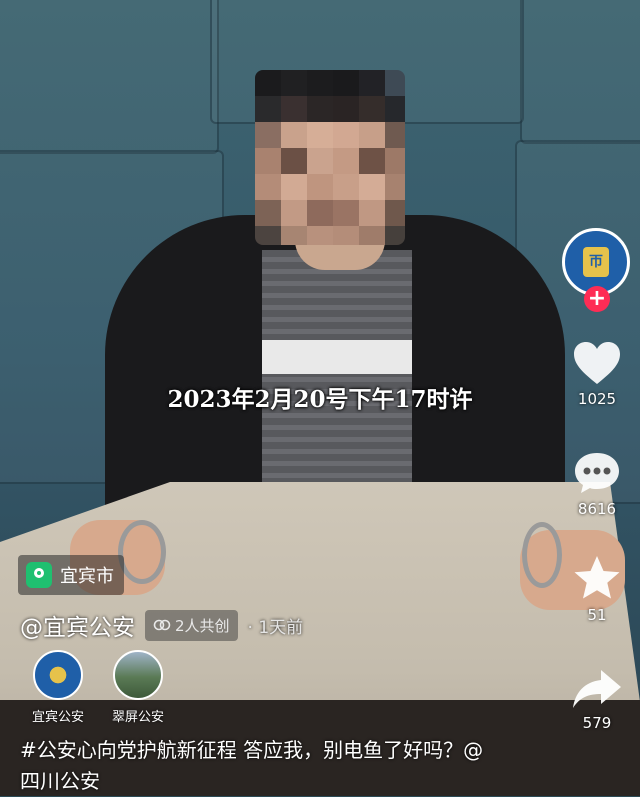 The height and width of the screenshot is (797, 640). What do you see at coordinates (597, 615) in the screenshot?
I see `favorite-count: 51` at bounding box center [597, 615].